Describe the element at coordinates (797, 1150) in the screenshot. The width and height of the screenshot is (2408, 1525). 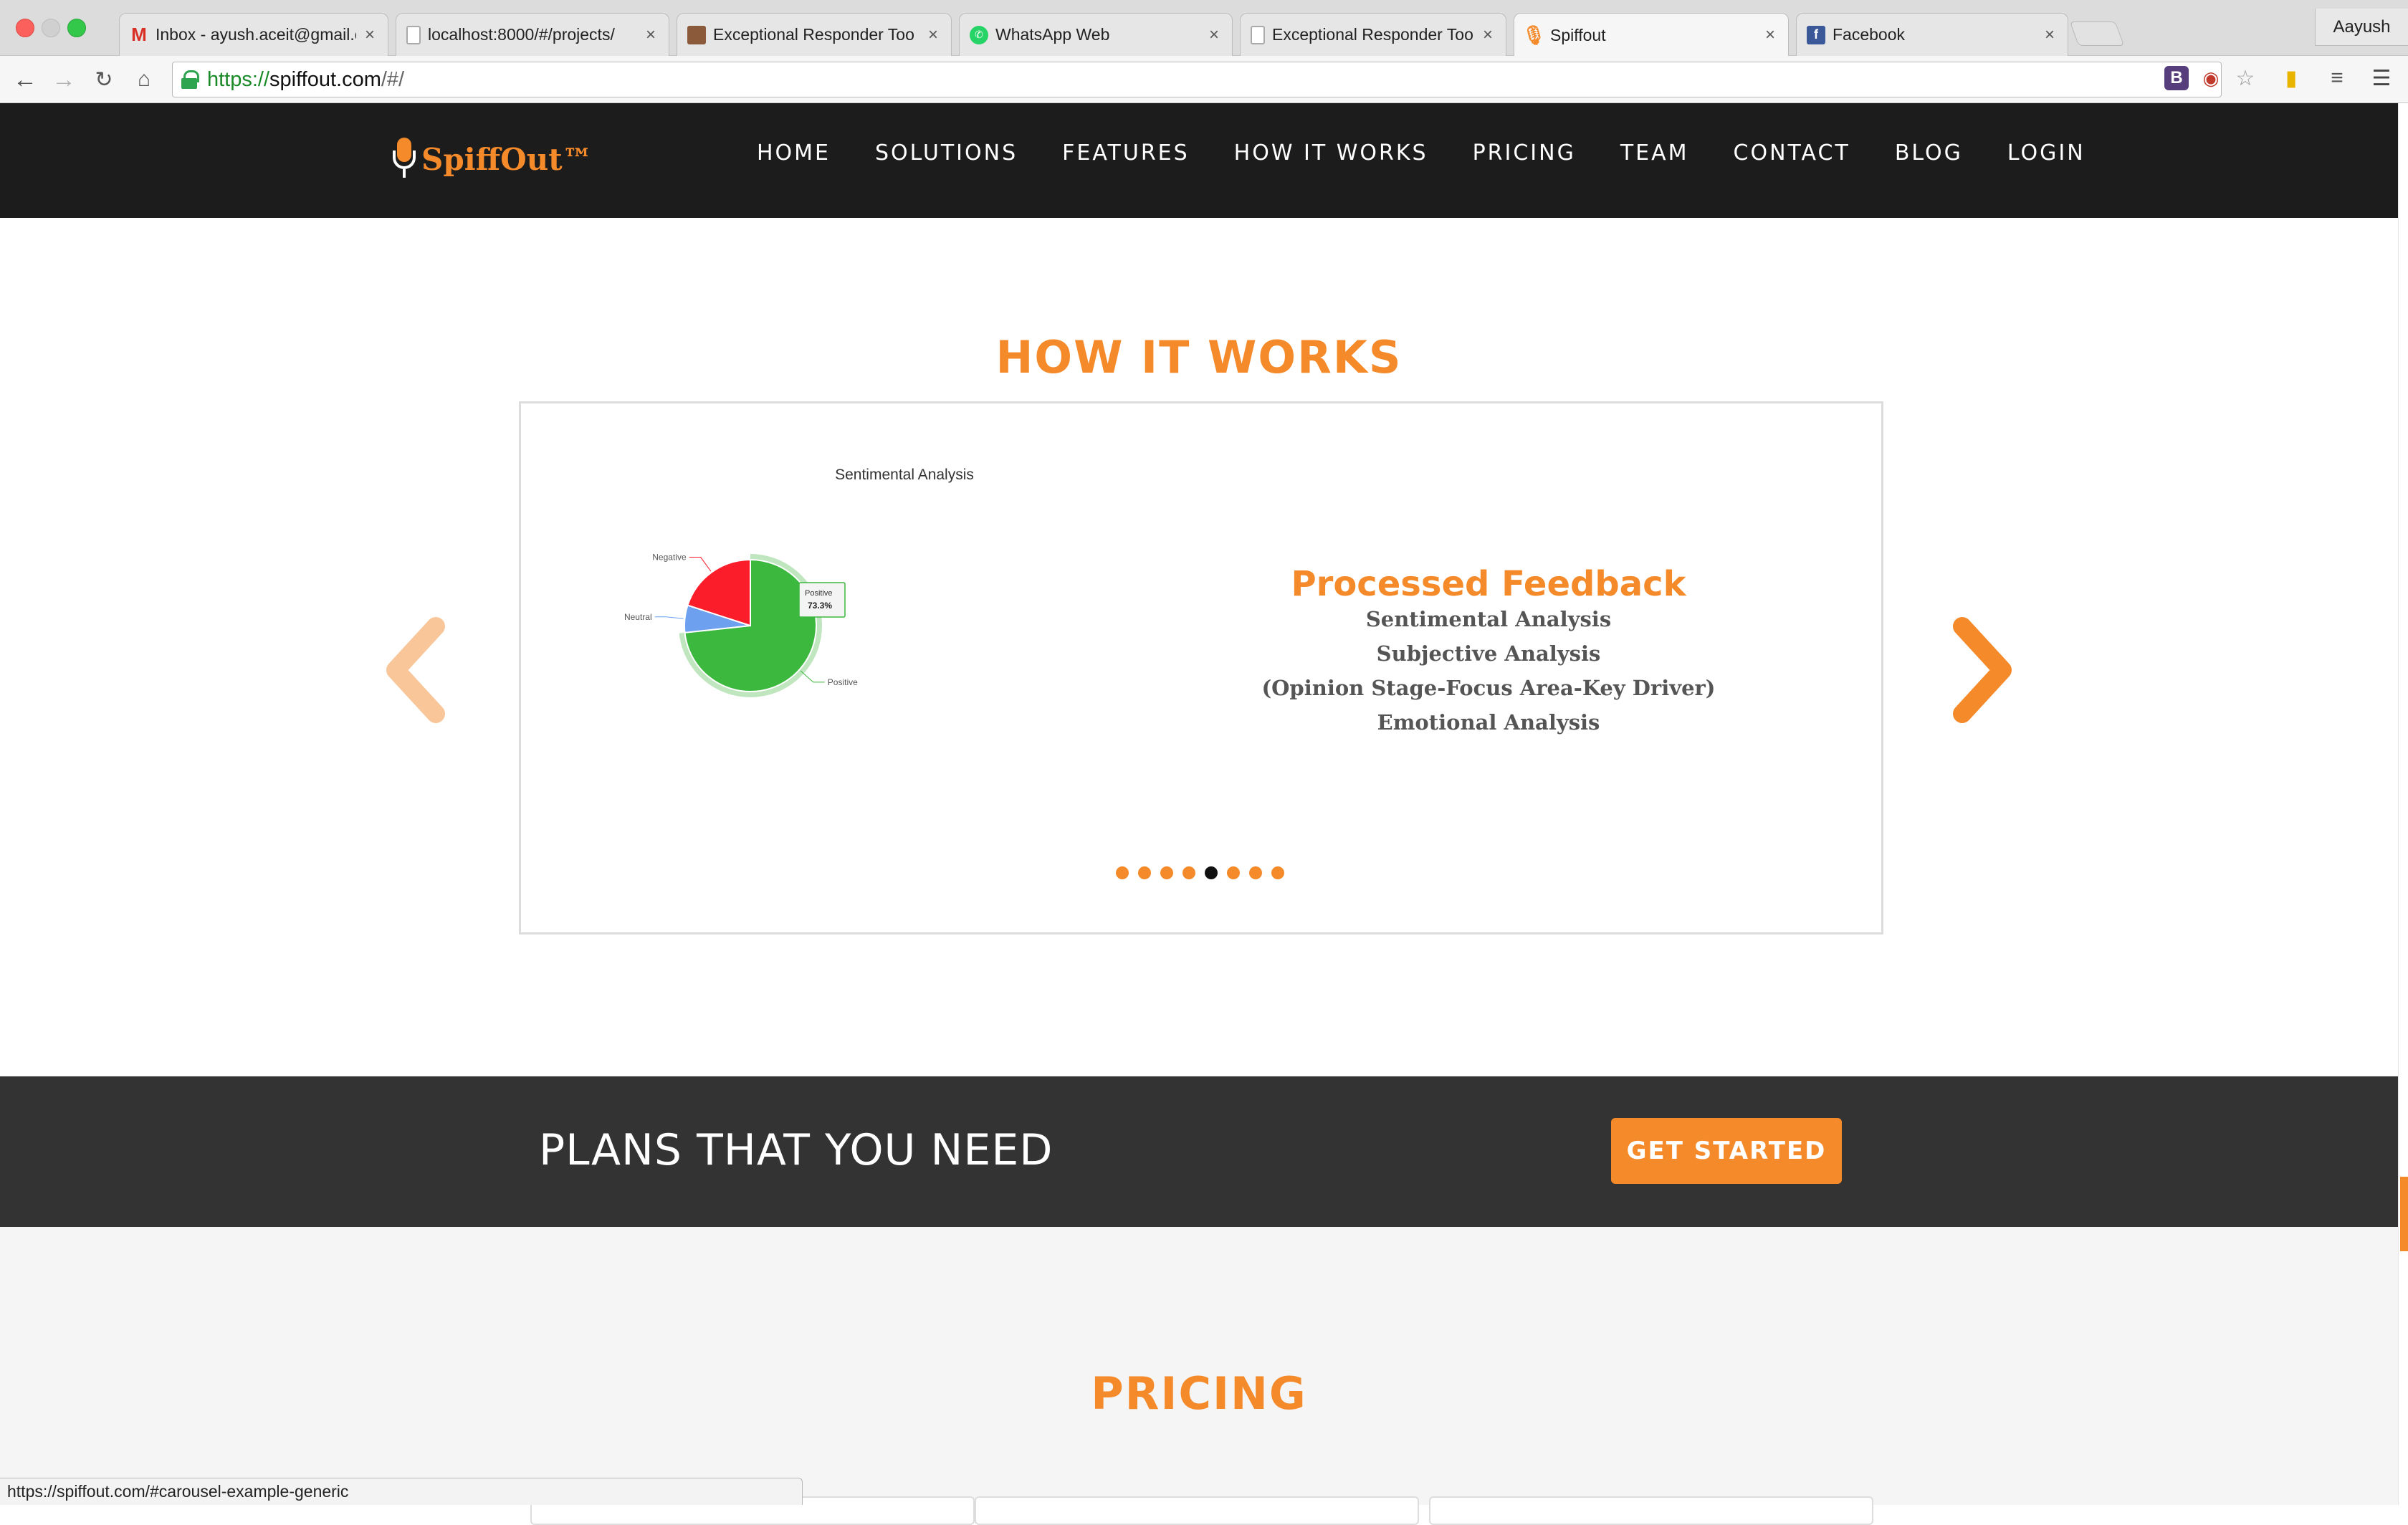
I see `plans-heading: PLANS THAT YOU NEED` at that location.